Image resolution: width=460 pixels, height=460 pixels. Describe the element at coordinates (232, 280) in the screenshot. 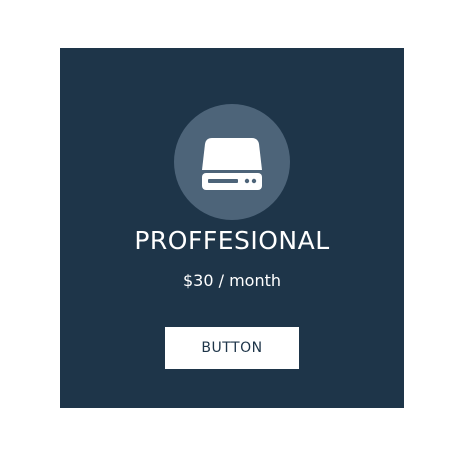

I see `plan-price: $30 / month` at that location.